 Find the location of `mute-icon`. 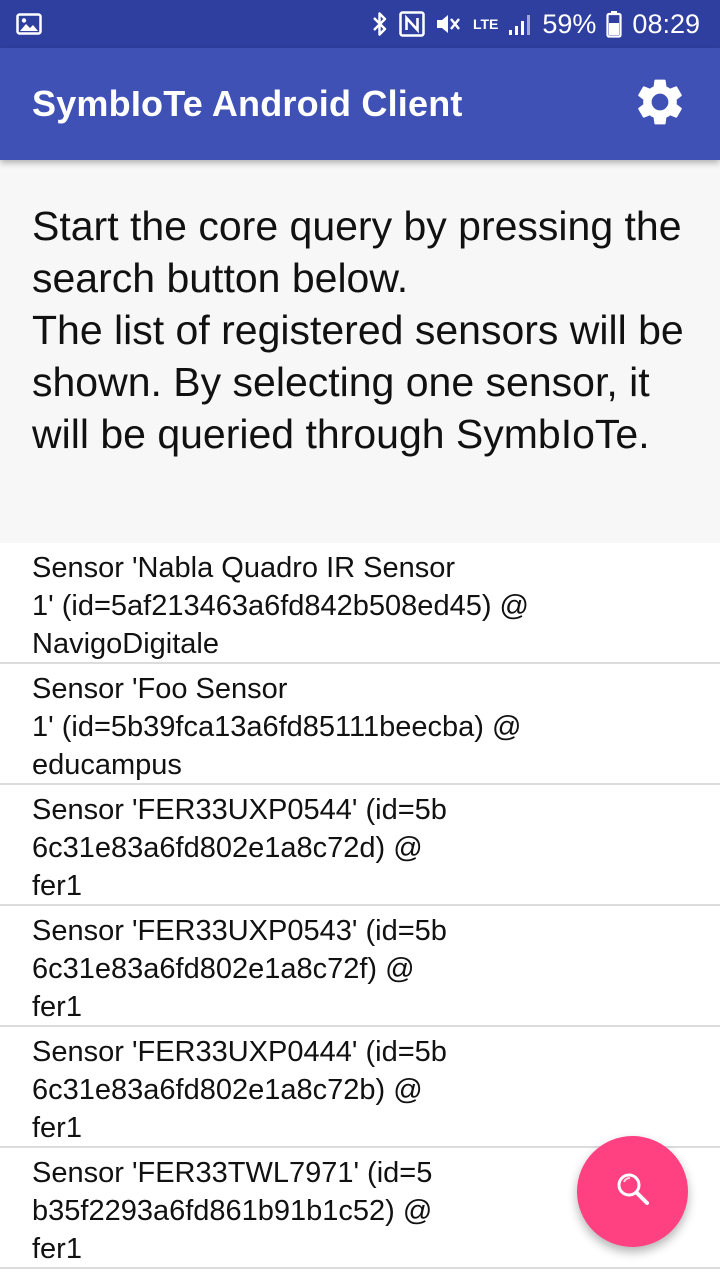

mute-icon is located at coordinates (449, 24).